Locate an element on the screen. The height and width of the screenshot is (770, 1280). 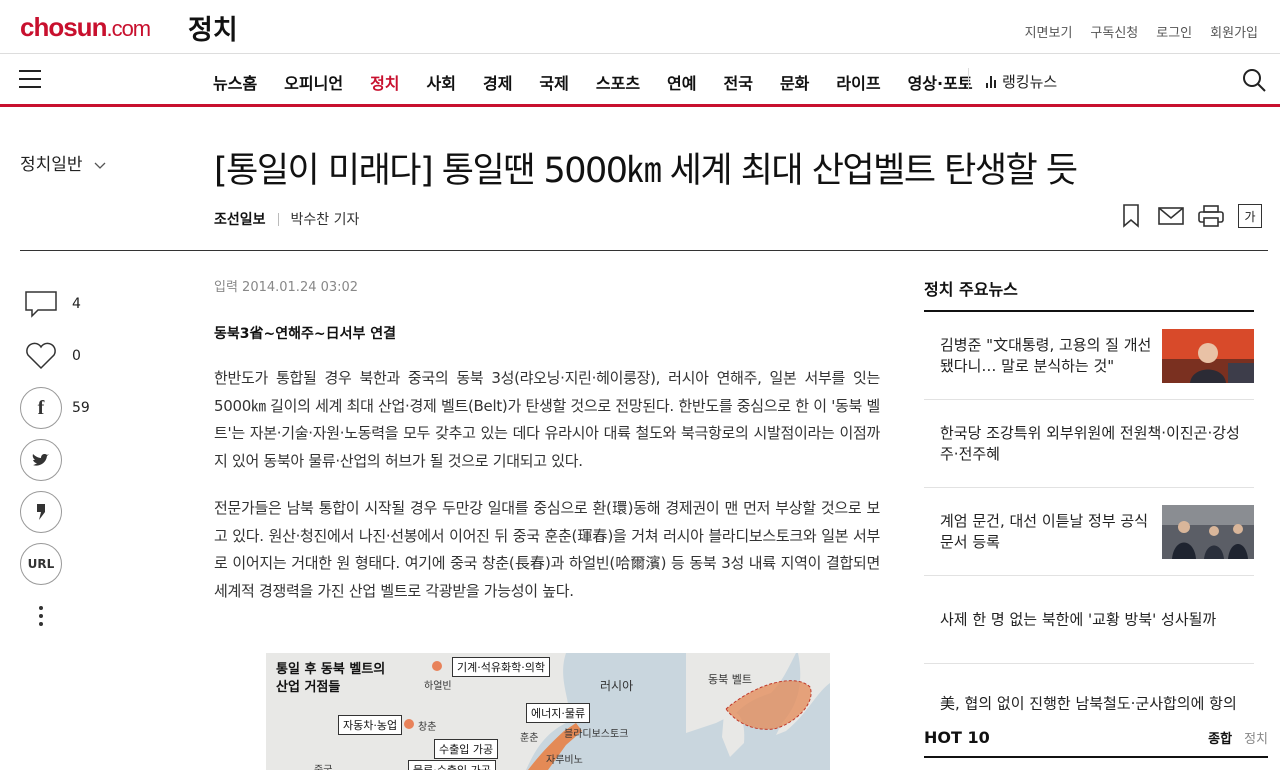
nav-item-sports: 스포츠 is located at coordinates (618, 82).